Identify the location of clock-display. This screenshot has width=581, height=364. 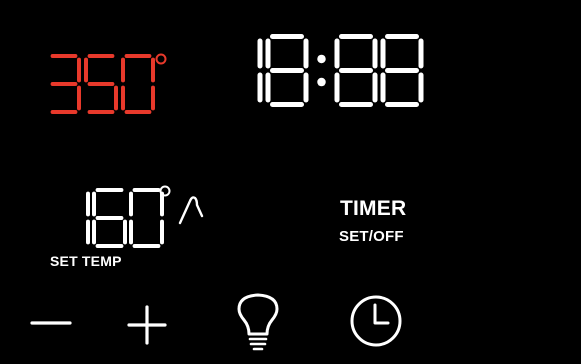
(325, 70).